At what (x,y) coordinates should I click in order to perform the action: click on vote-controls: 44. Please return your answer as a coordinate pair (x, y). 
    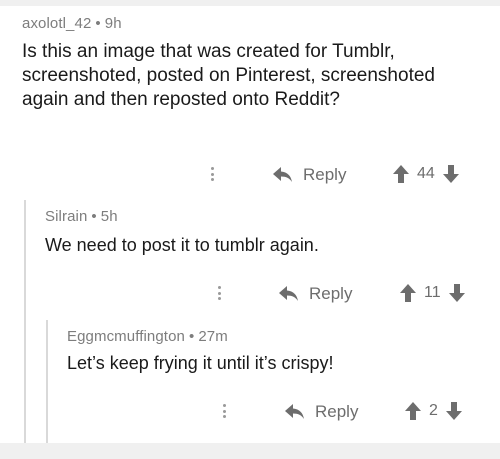
    Looking at the image, I should click on (426, 174).